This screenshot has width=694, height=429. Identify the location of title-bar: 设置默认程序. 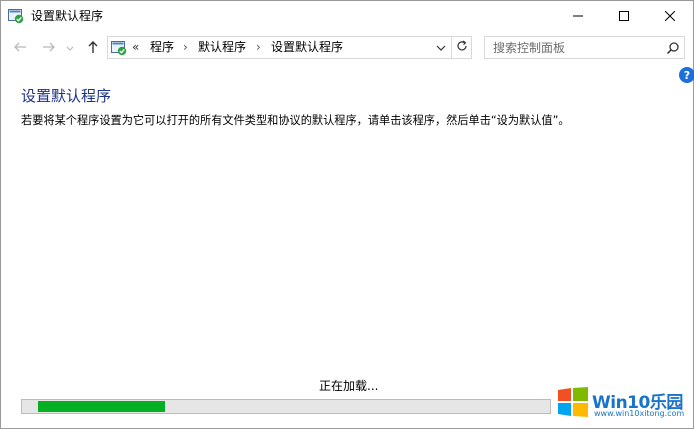
(347, 16).